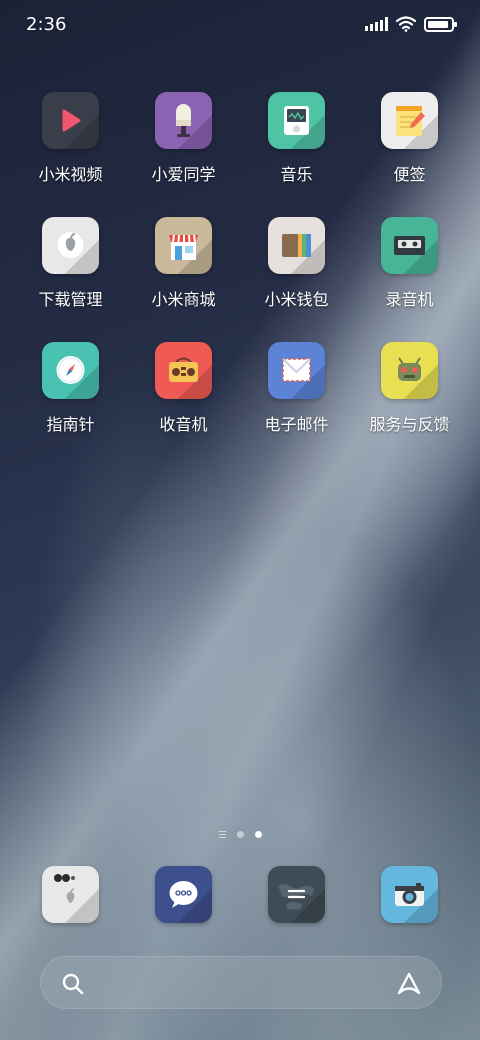 This screenshot has height=1040, width=480. What do you see at coordinates (70, 120) in the screenshot?
I see `video-play-icon` at bounding box center [70, 120].